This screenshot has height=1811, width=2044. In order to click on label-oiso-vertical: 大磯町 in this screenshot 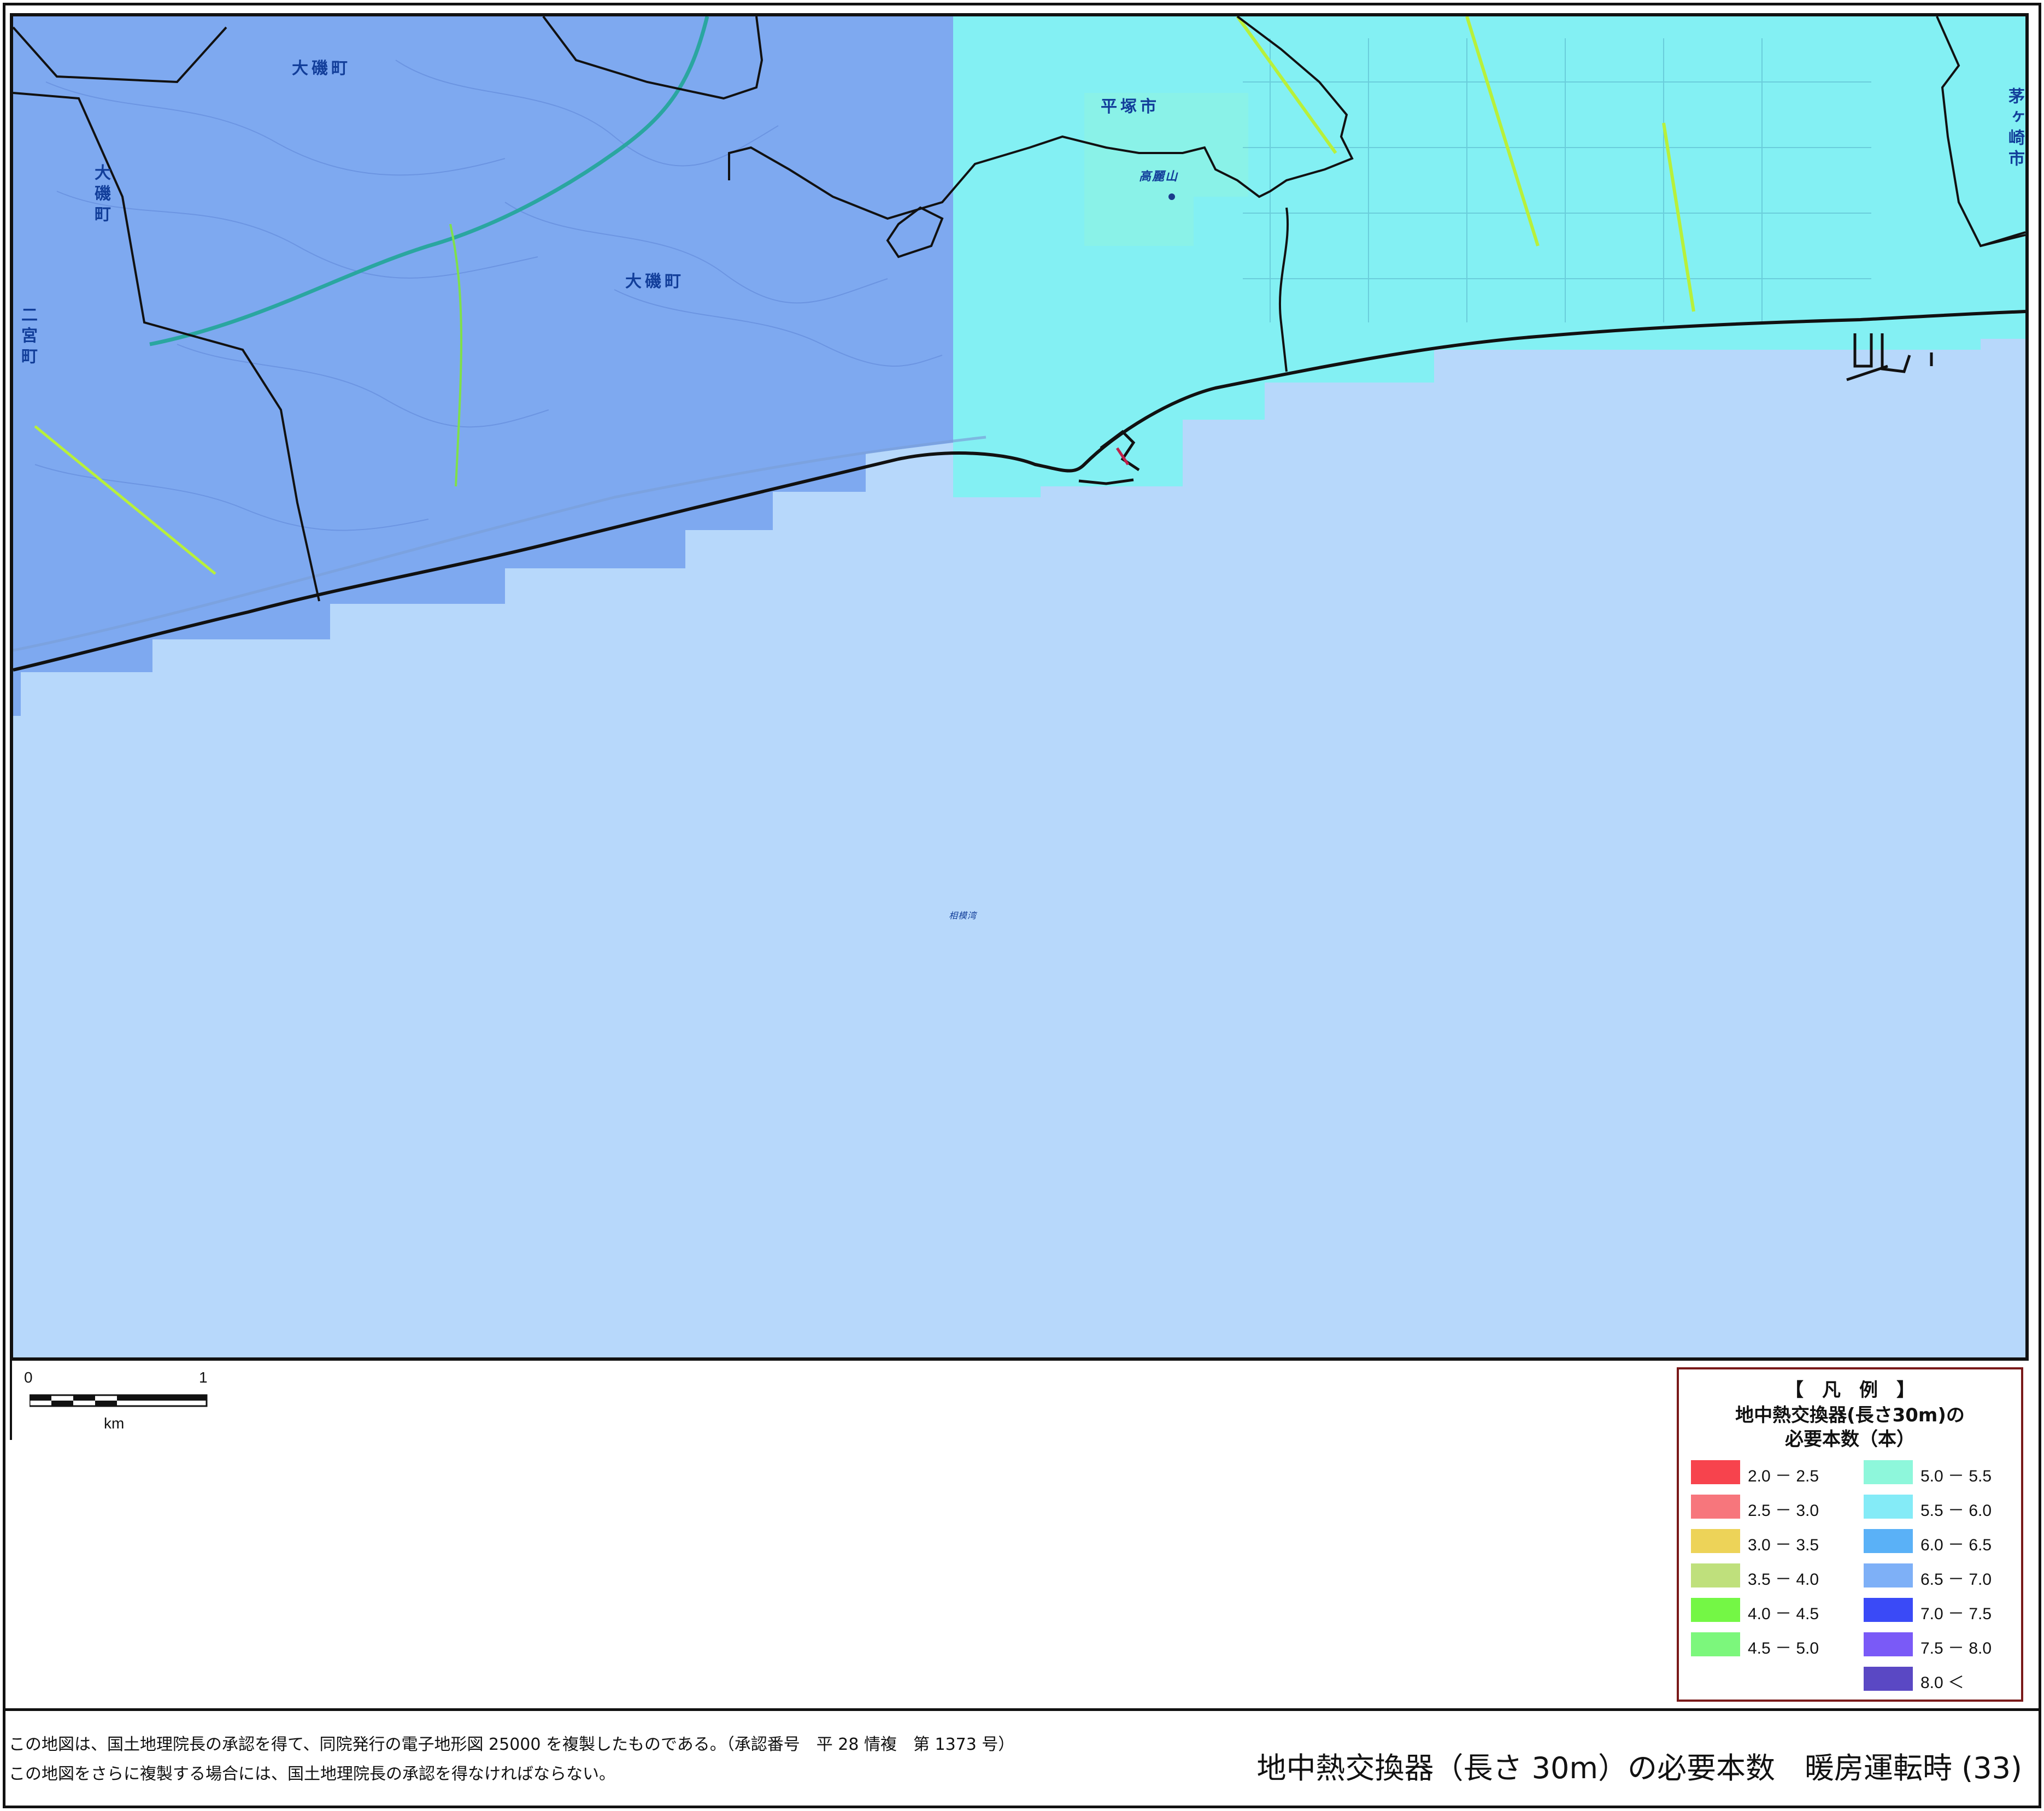, I will do `click(100, 195)`.